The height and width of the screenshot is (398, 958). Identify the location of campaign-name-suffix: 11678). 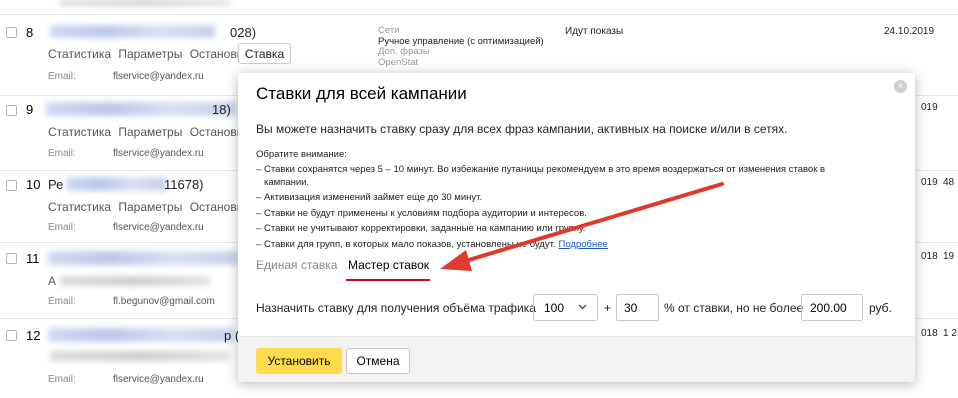
(184, 184).